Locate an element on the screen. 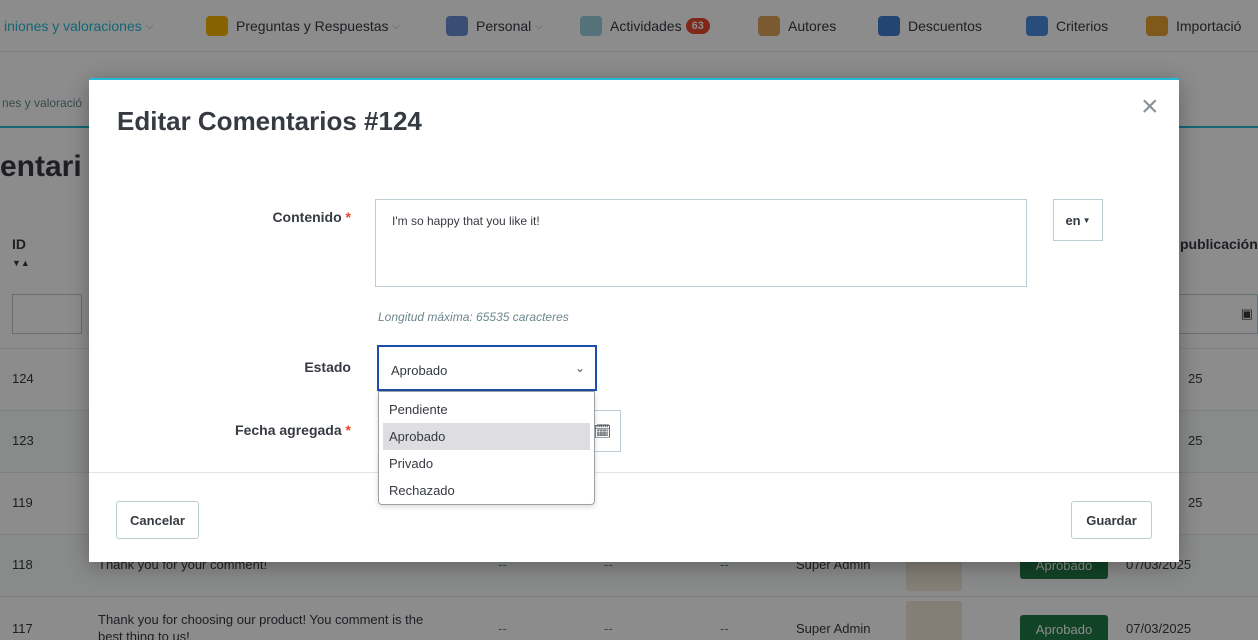 The image size is (1258, 640). status-label: Estado is located at coordinates (327, 367).